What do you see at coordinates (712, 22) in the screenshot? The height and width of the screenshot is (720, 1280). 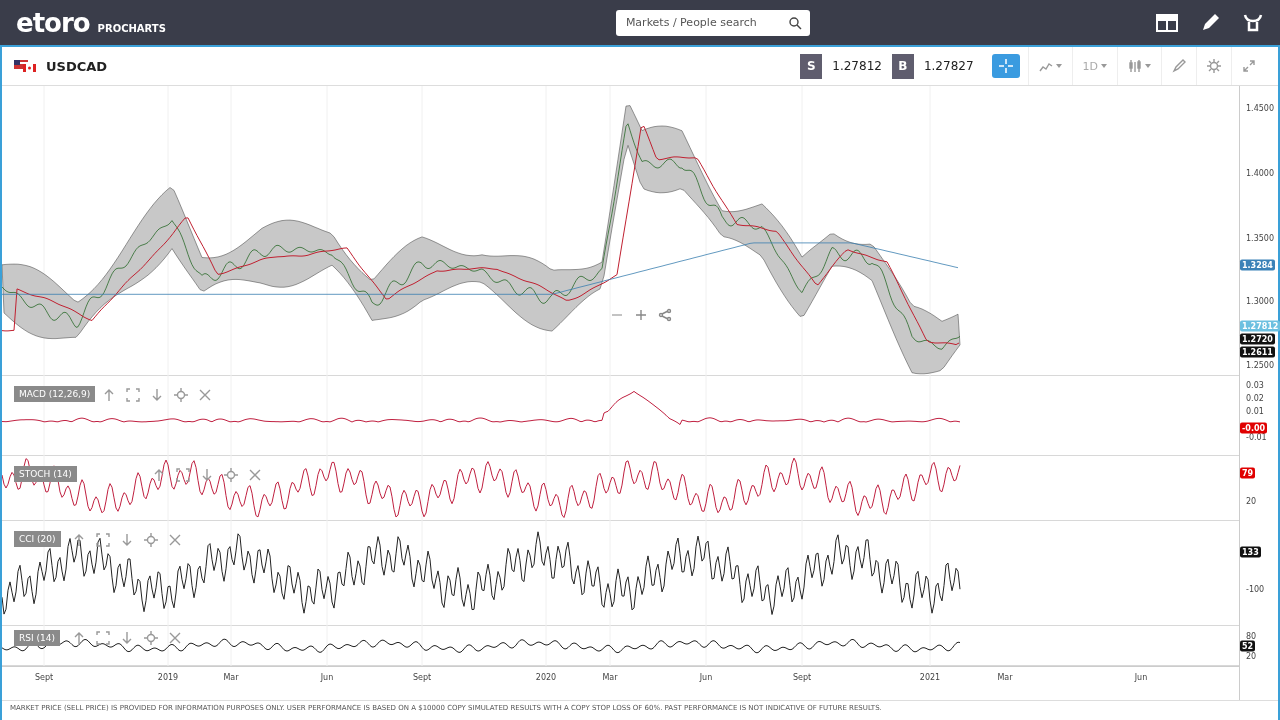 I see `search-field: Markets / People search` at bounding box center [712, 22].